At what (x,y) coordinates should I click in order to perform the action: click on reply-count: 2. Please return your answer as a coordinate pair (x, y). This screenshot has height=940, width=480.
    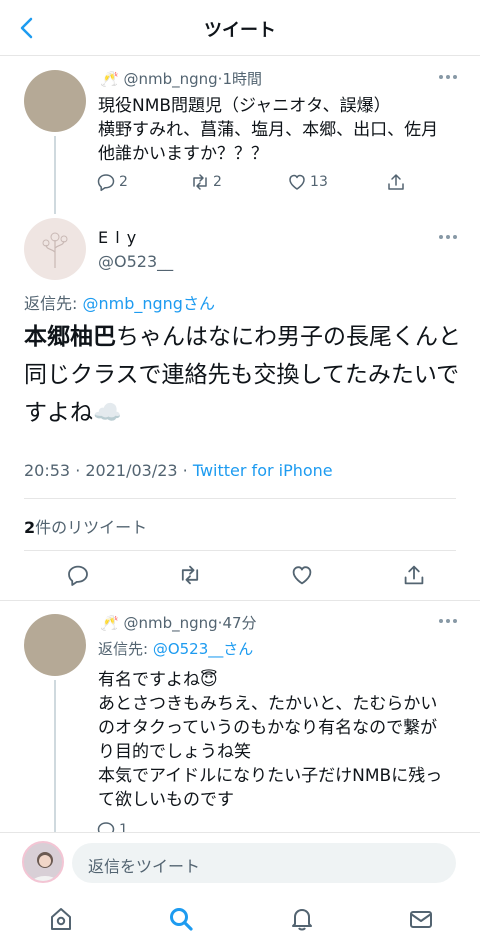
    Looking at the image, I should click on (123, 182).